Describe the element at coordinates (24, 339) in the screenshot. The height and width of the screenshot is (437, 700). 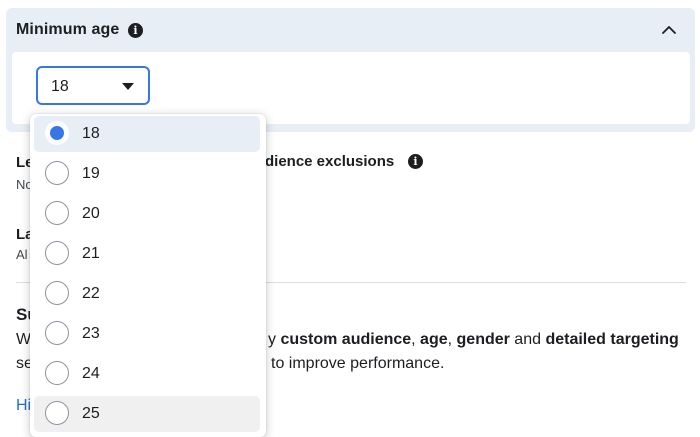
I see `row3-line1-prefix: W` at that location.